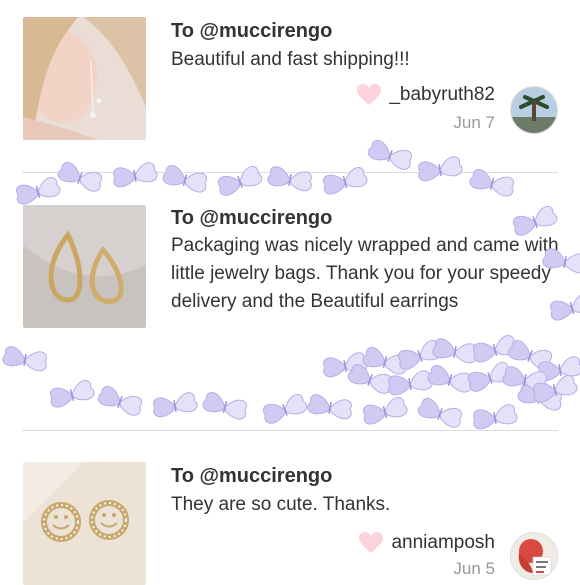  What do you see at coordinates (443, 543) in the screenshot?
I see `reviewer-username: anniamposh` at bounding box center [443, 543].